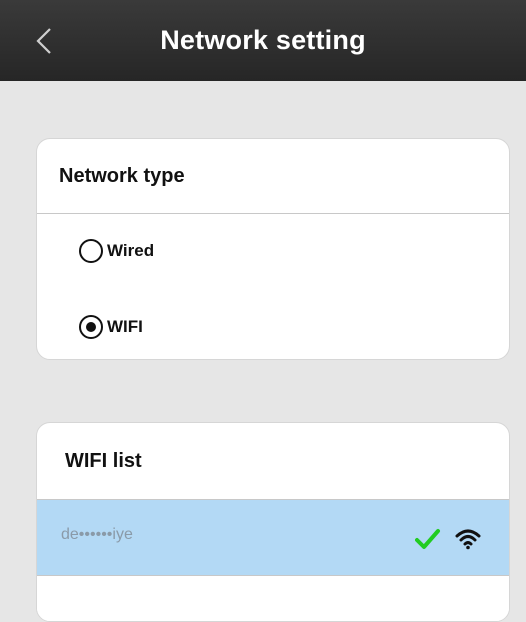 Image resolution: width=526 pixels, height=622 pixels. What do you see at coordinates (125, 326) in the screenshot?
I see `radio-wifi-label: WIFI` at bounding box center [125, 326].